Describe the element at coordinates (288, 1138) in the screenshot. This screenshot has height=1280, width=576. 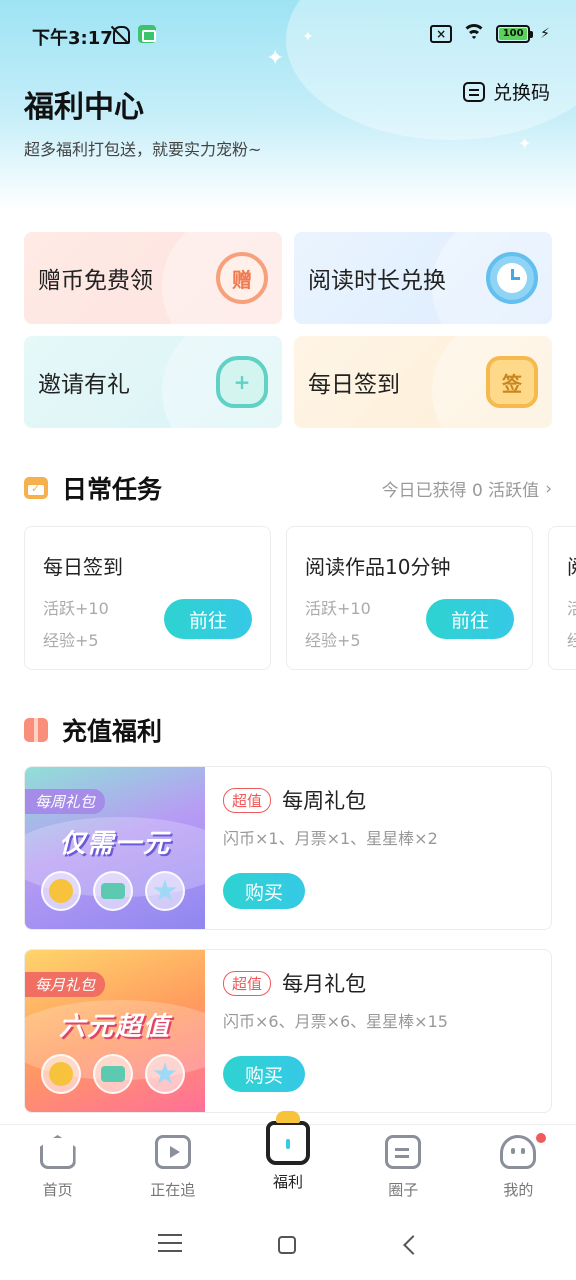
I see `welfare-icon` at that location.